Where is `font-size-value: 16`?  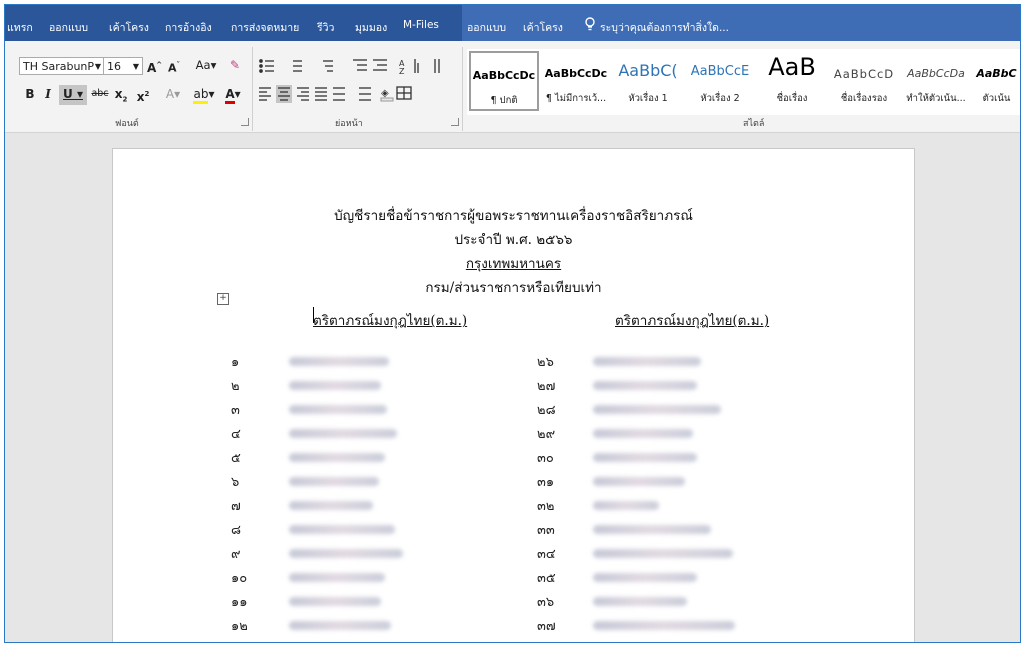 font-size-value: 16 is located at coordinates (114, 66).